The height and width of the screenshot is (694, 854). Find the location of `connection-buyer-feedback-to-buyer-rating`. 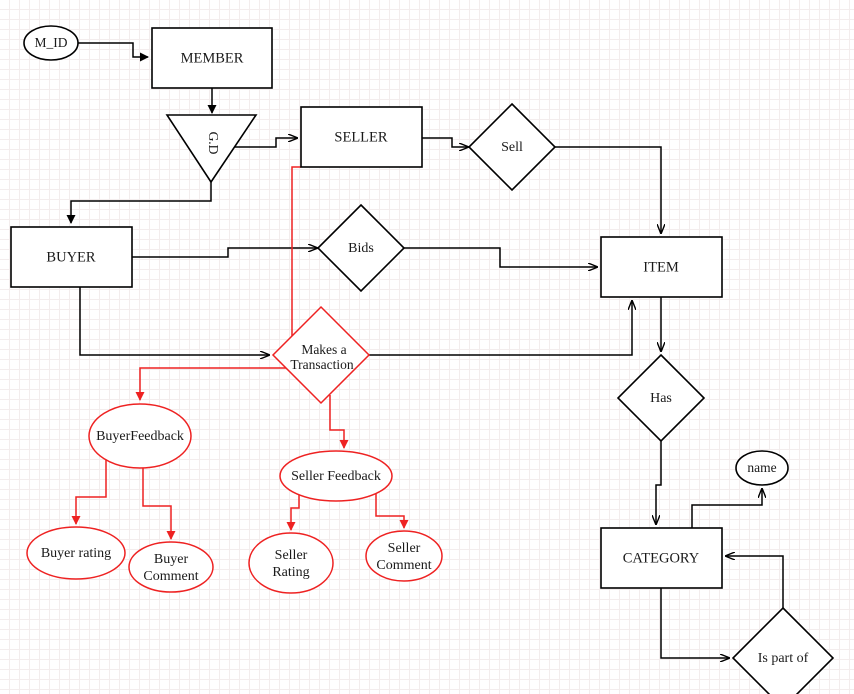

connection-buyer-feedback-to-buyer-rating is located at coordinates (89, 491).